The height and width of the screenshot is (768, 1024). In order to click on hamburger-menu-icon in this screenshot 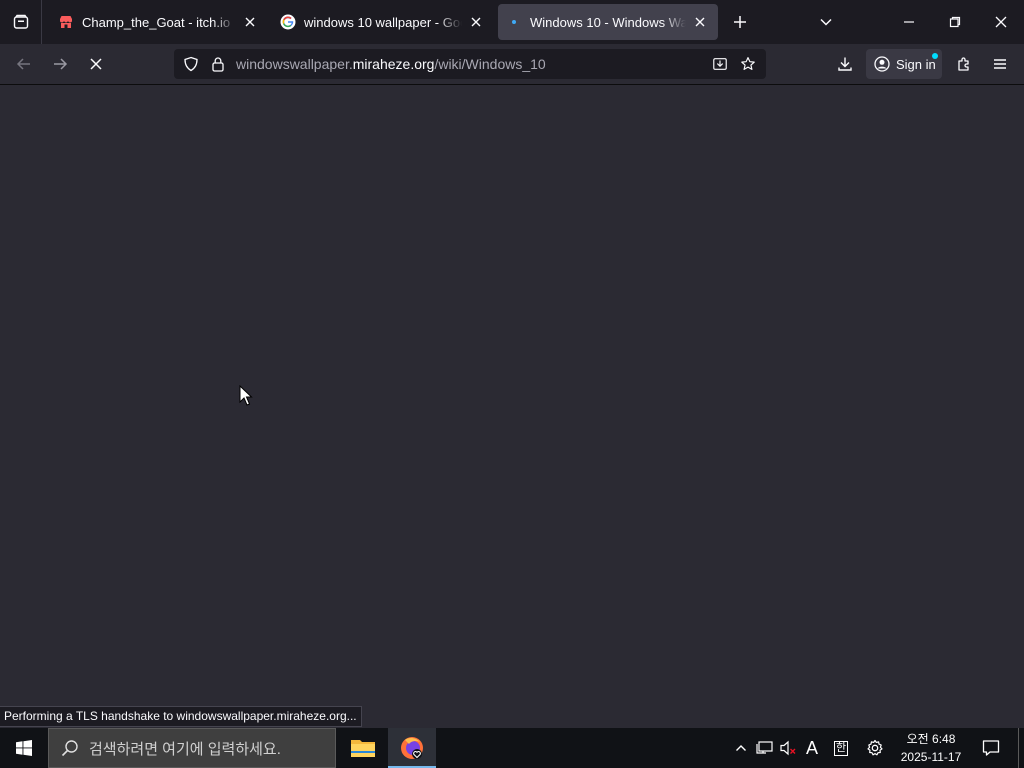, I will do `click(1000, 64)`.